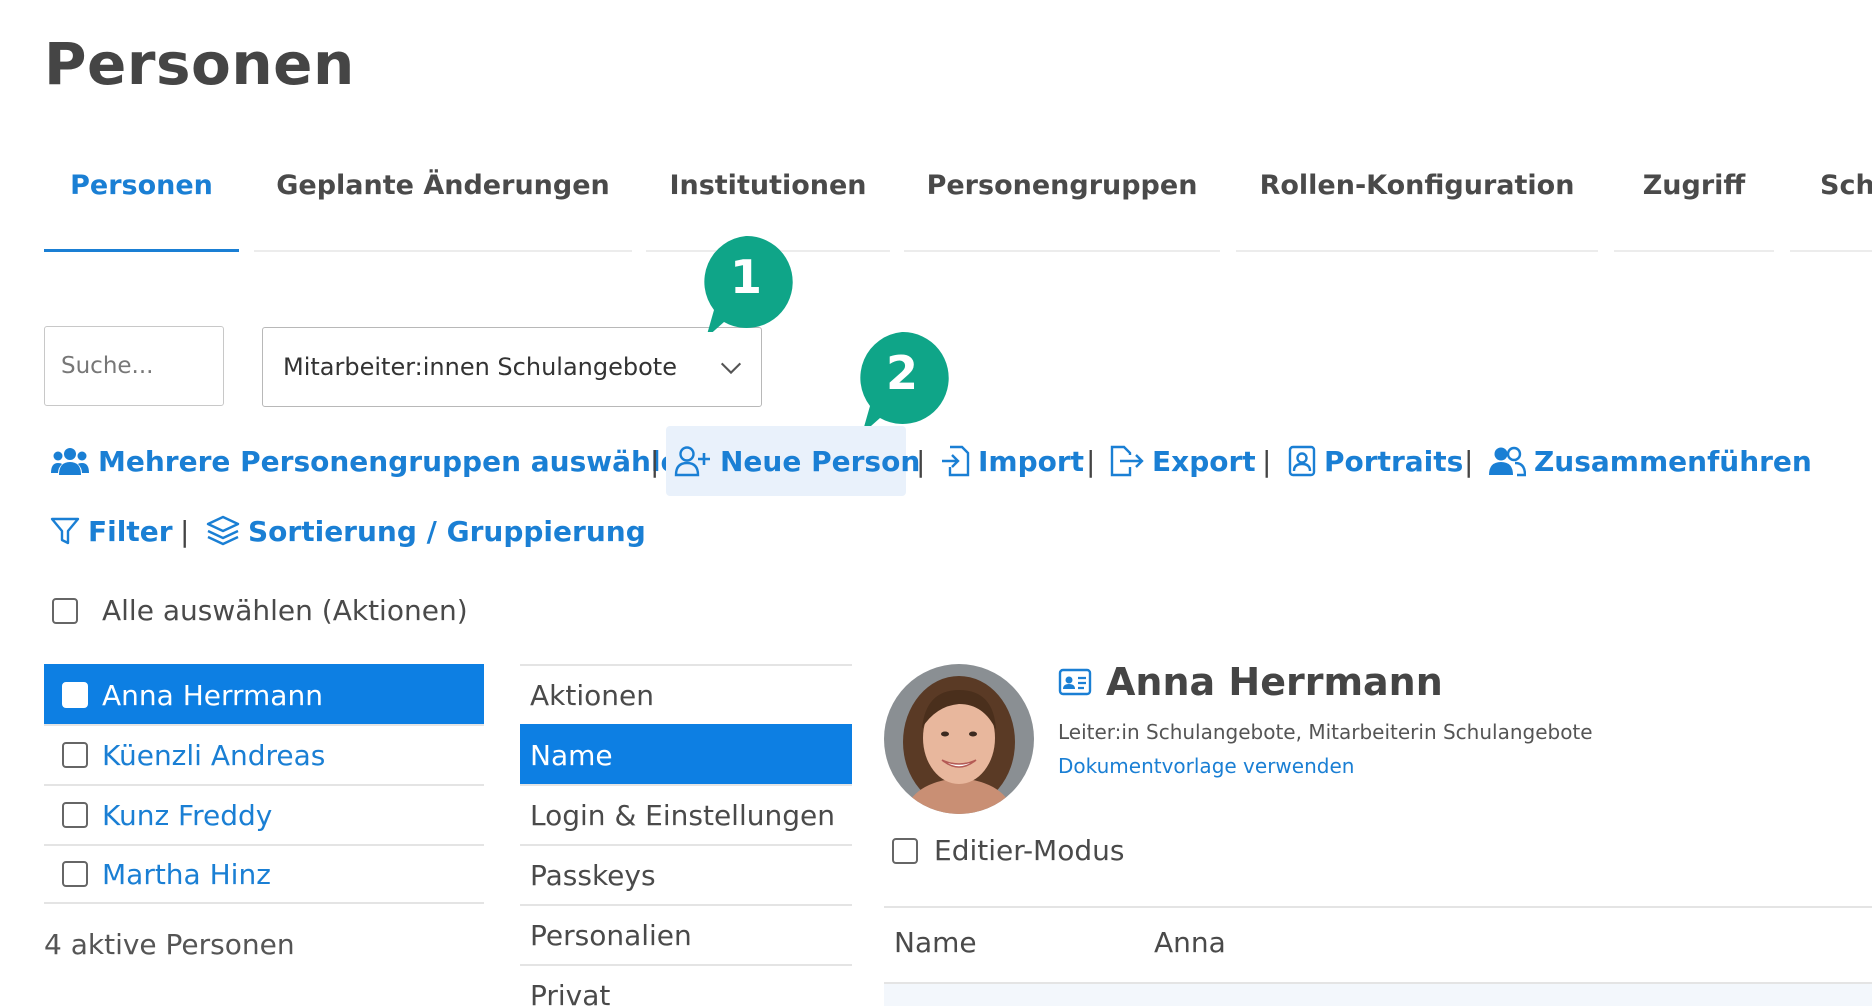 This screenshot has width=1872, height=1006. Describe the element at coordinates (686, 694) in the screenshot. I see `section-item-aktionen: Aktionen` at that location.